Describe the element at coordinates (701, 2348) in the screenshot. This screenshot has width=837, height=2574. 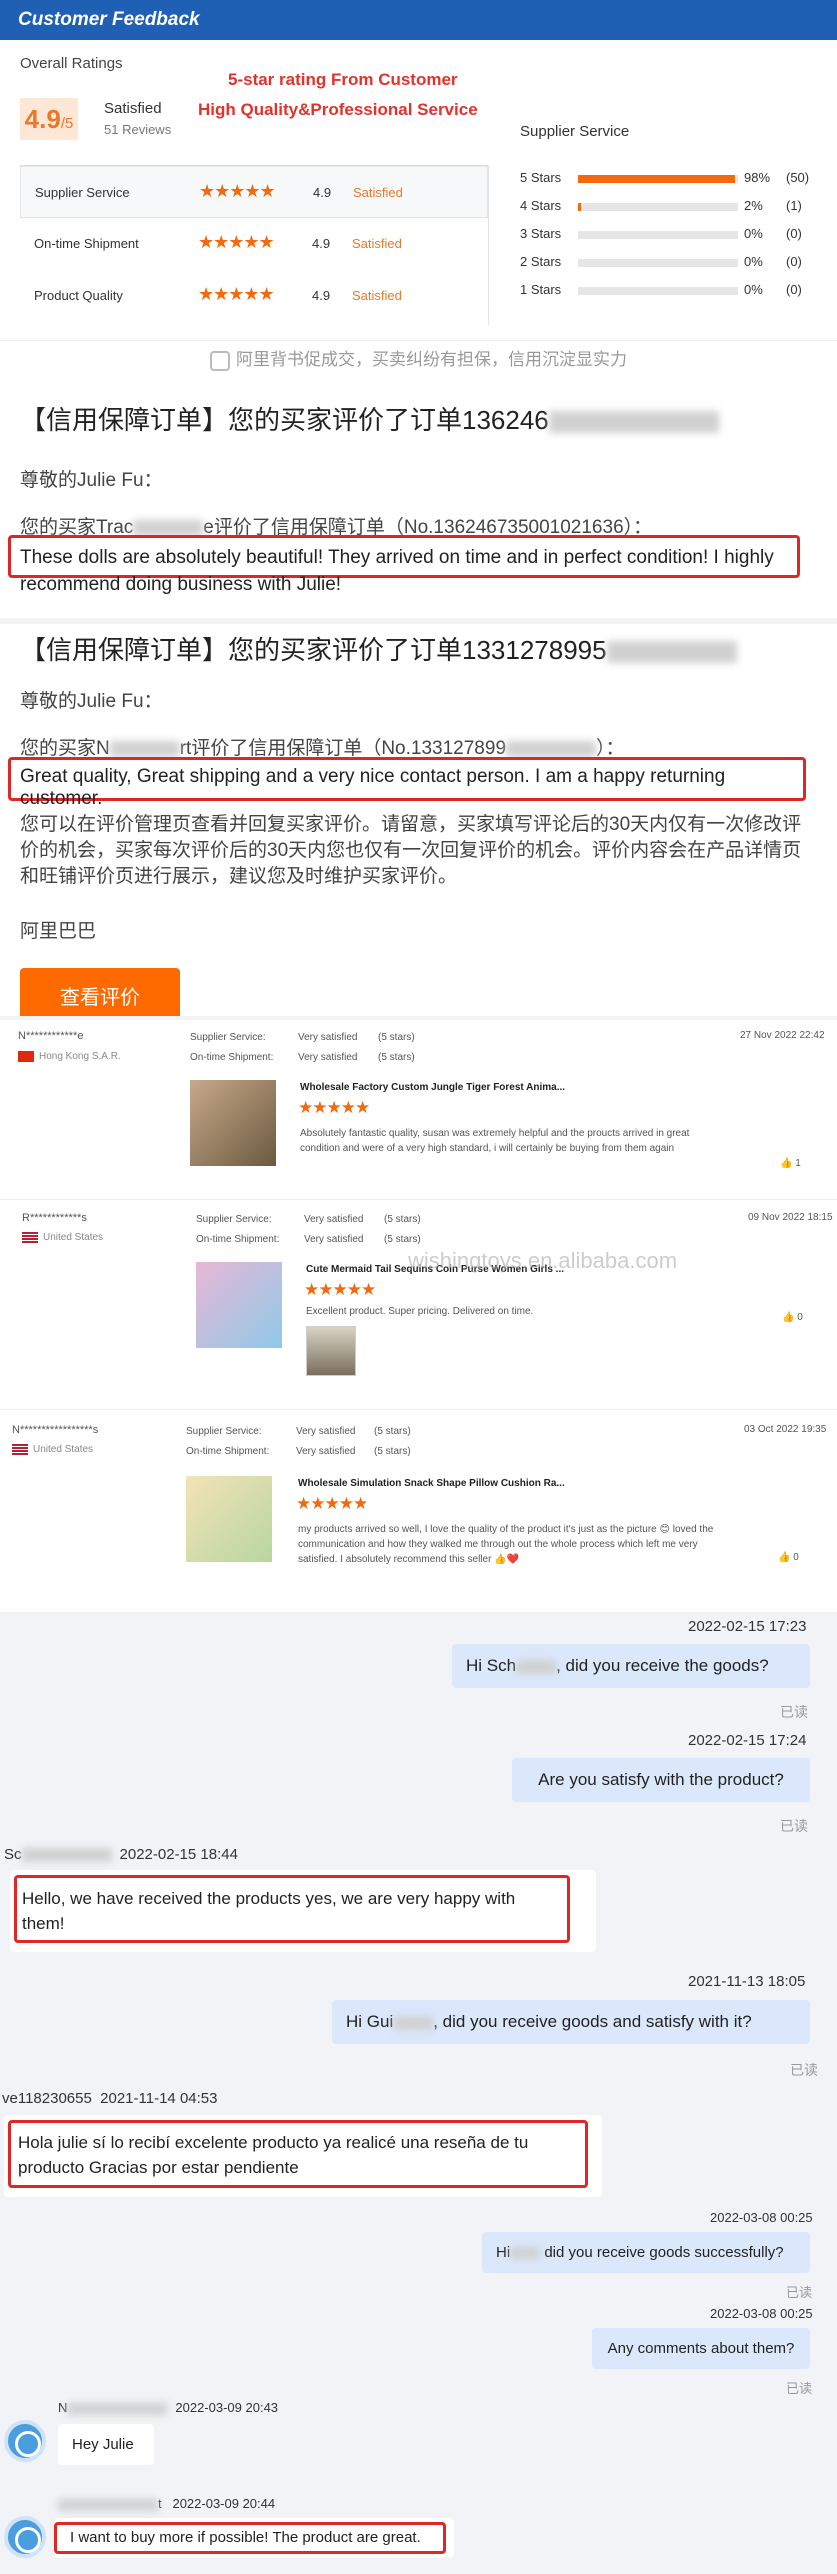
I see `sent-message: Any comments about them?` at that location.